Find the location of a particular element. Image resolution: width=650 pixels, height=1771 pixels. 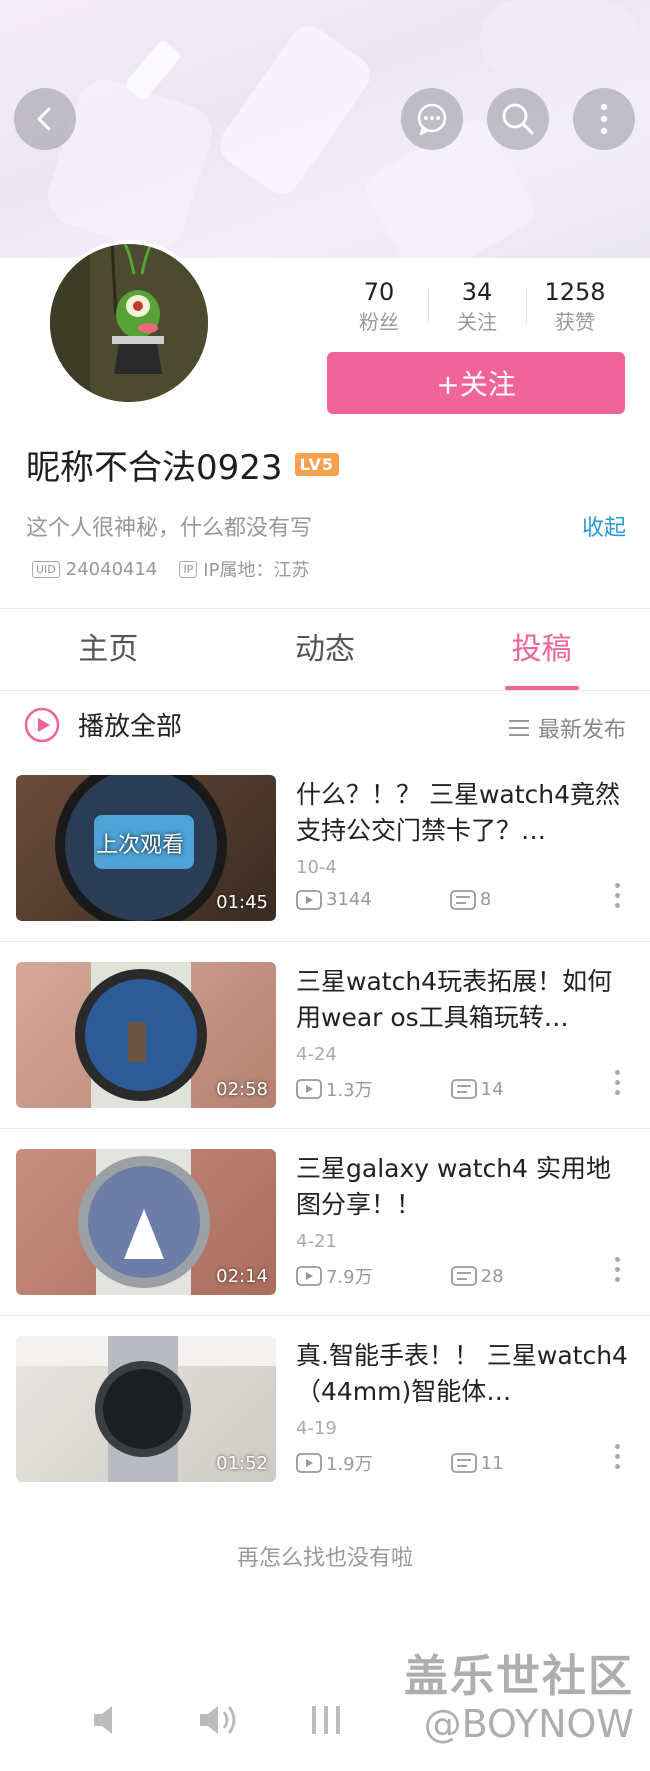

video-thumbnail: 01:52 is located at coordinates (146, 1409).